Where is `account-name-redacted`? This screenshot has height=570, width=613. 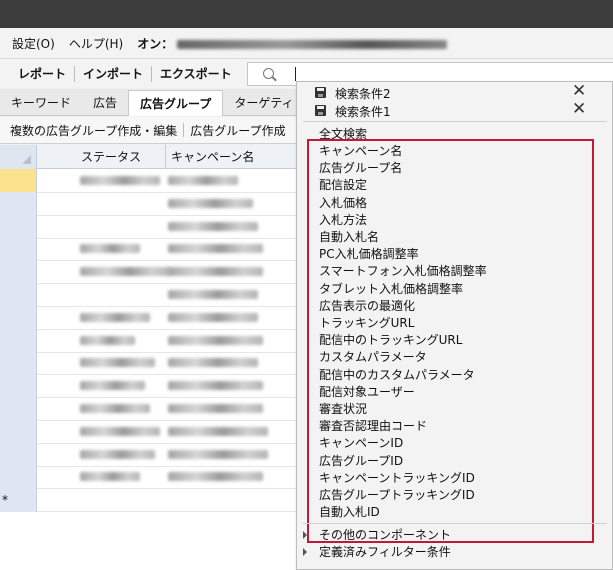 account-name-redacted is located at coordinates (312, 44).